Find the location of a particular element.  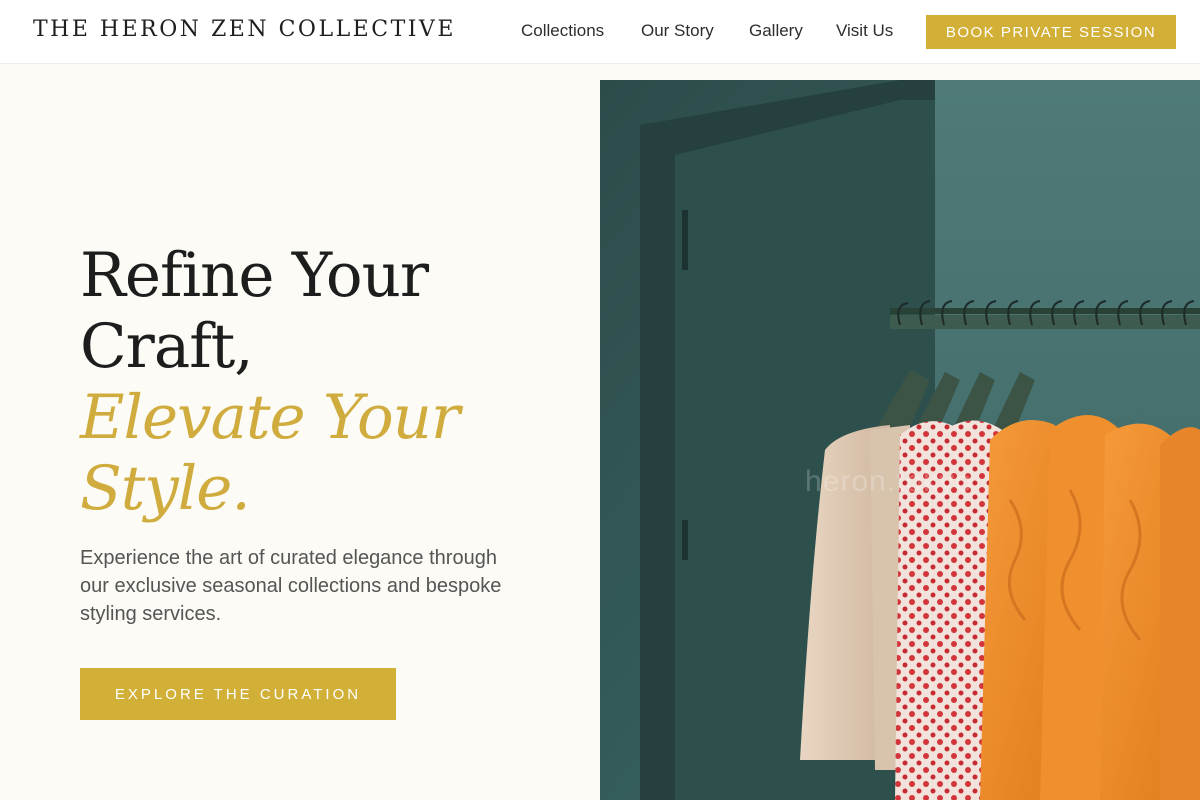

book-private-session-button: BOOK PRIVATE SESSION is located at coordinates (1051, 32).